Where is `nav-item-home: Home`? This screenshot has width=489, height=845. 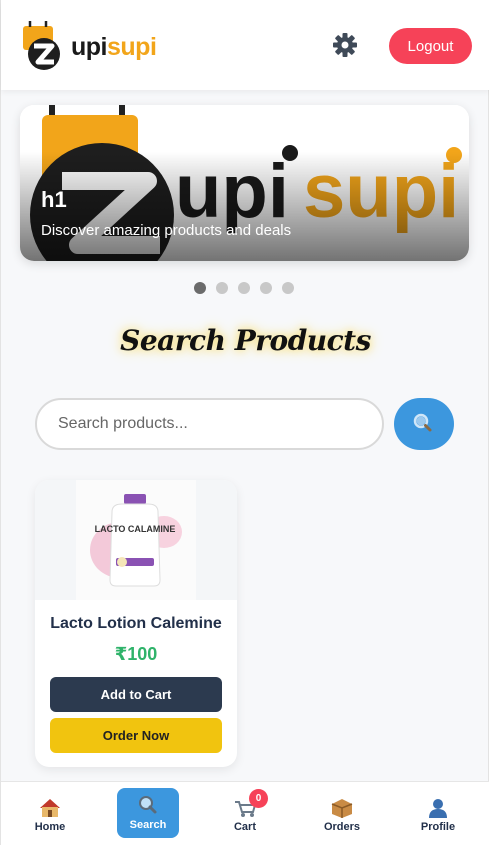
nav-item-home: Home is located at coordinates (50, 813).